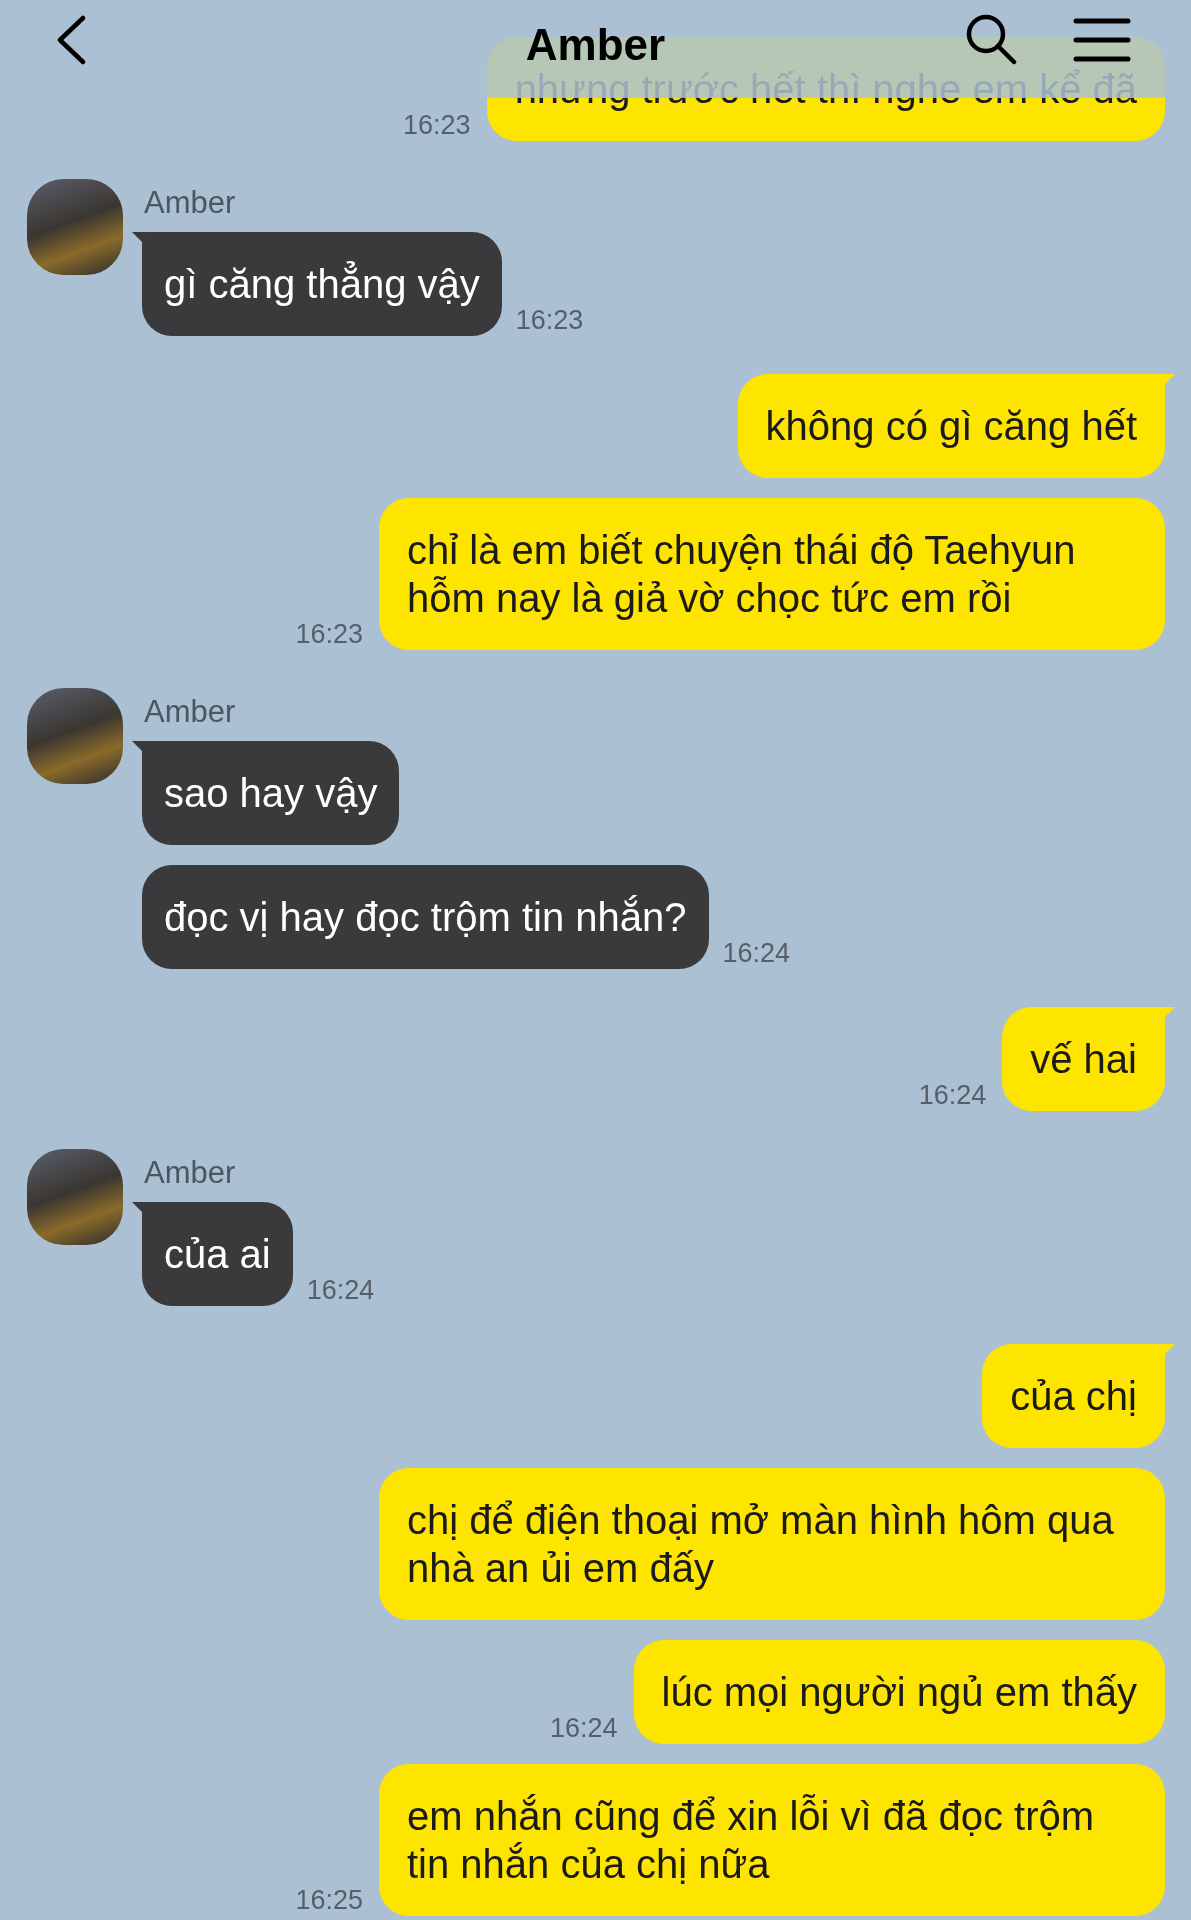 The image size is (1191, 1920). What do you see at coordinates (772, 574) in the screenshot?
I see `message-bubble: chỉ là em biết chuyện thái độ Taehyun hỗm nay là giả vờ chọc tức em rồi` at bounding box center [772, 574].